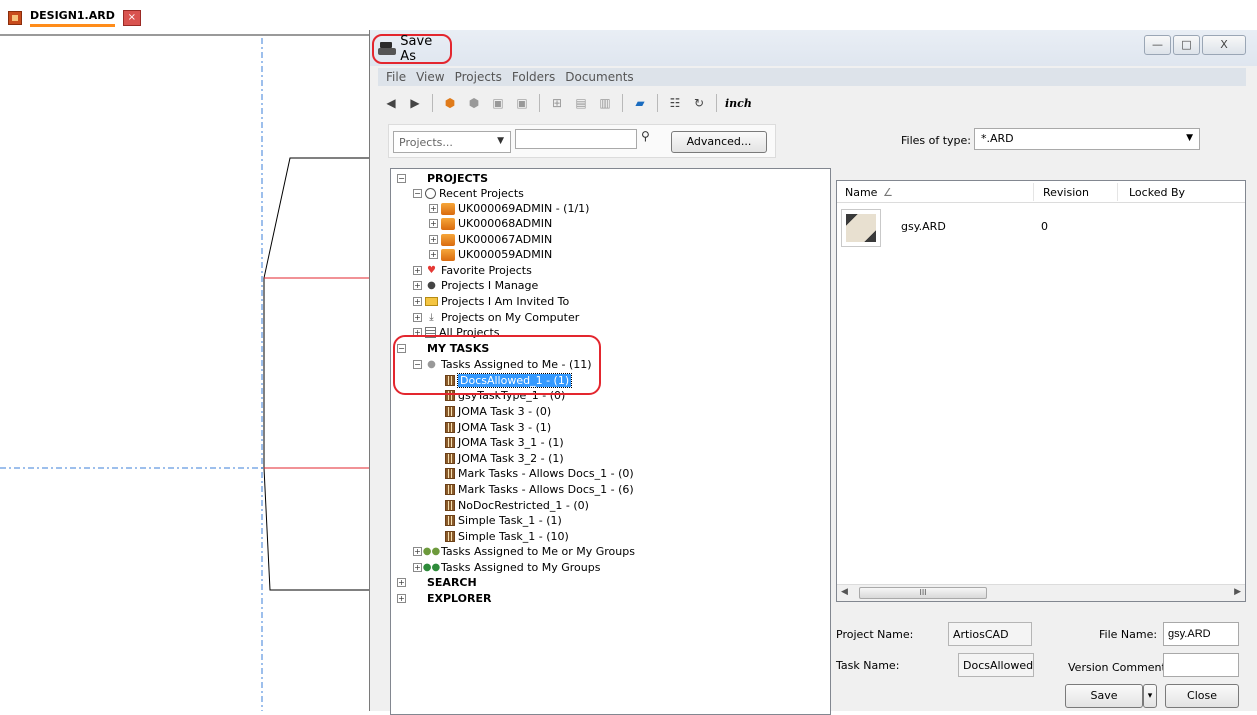 The width and height of the screenshot is (1257, 715). I want to click on horizontal-scrollbar: ◀ III ▶, so click(1041, 592).